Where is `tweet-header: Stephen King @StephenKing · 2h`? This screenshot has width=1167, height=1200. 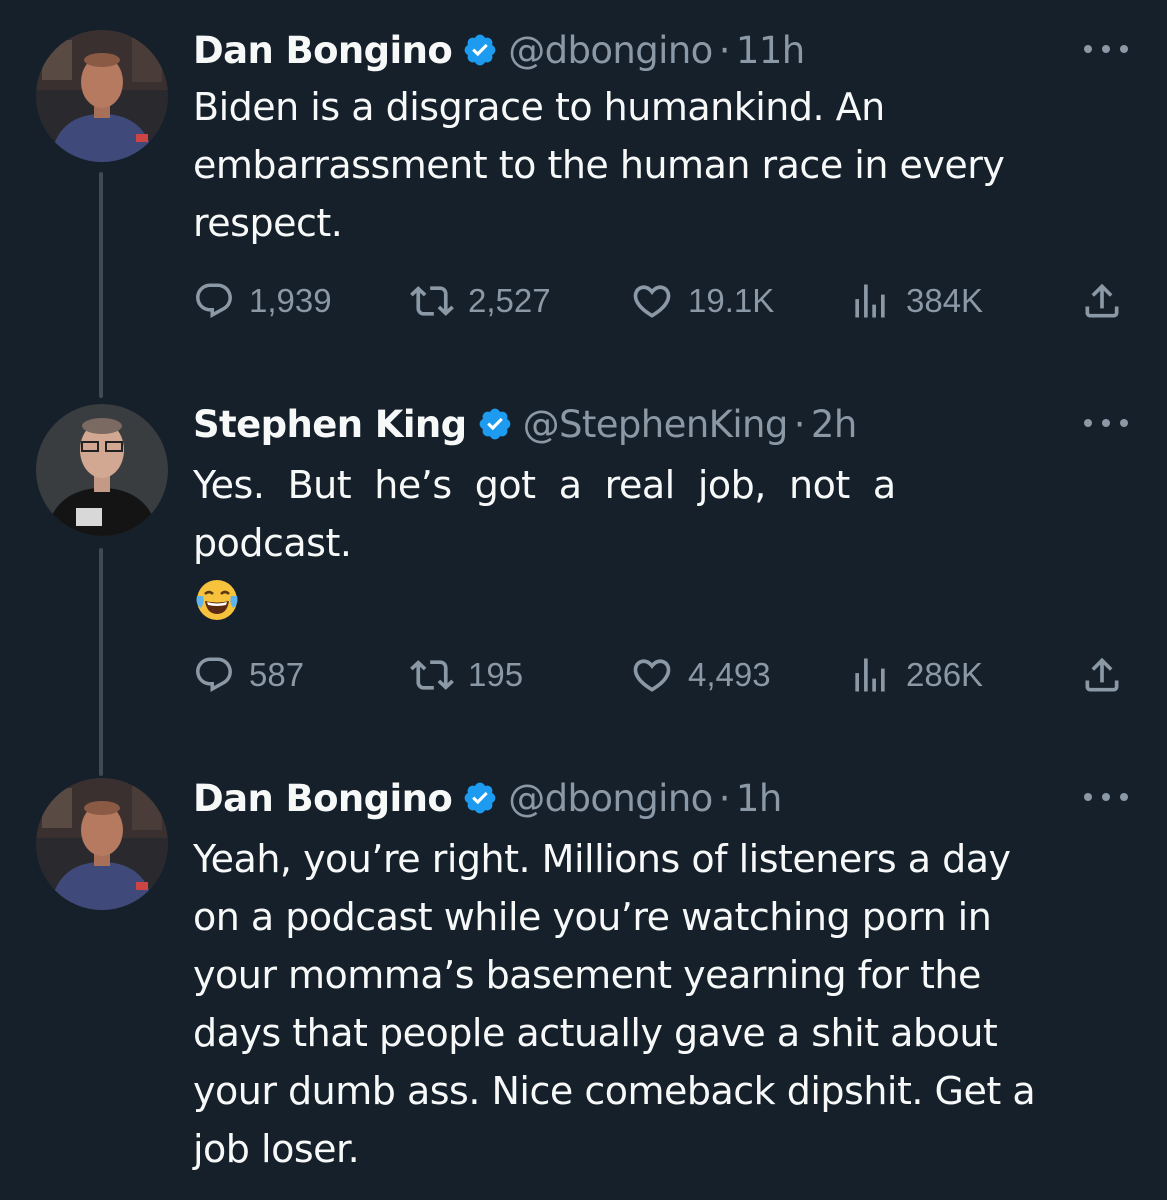
tweet-header: Stephen King @StephenKing · 2h is located at coordinates (525, 424).